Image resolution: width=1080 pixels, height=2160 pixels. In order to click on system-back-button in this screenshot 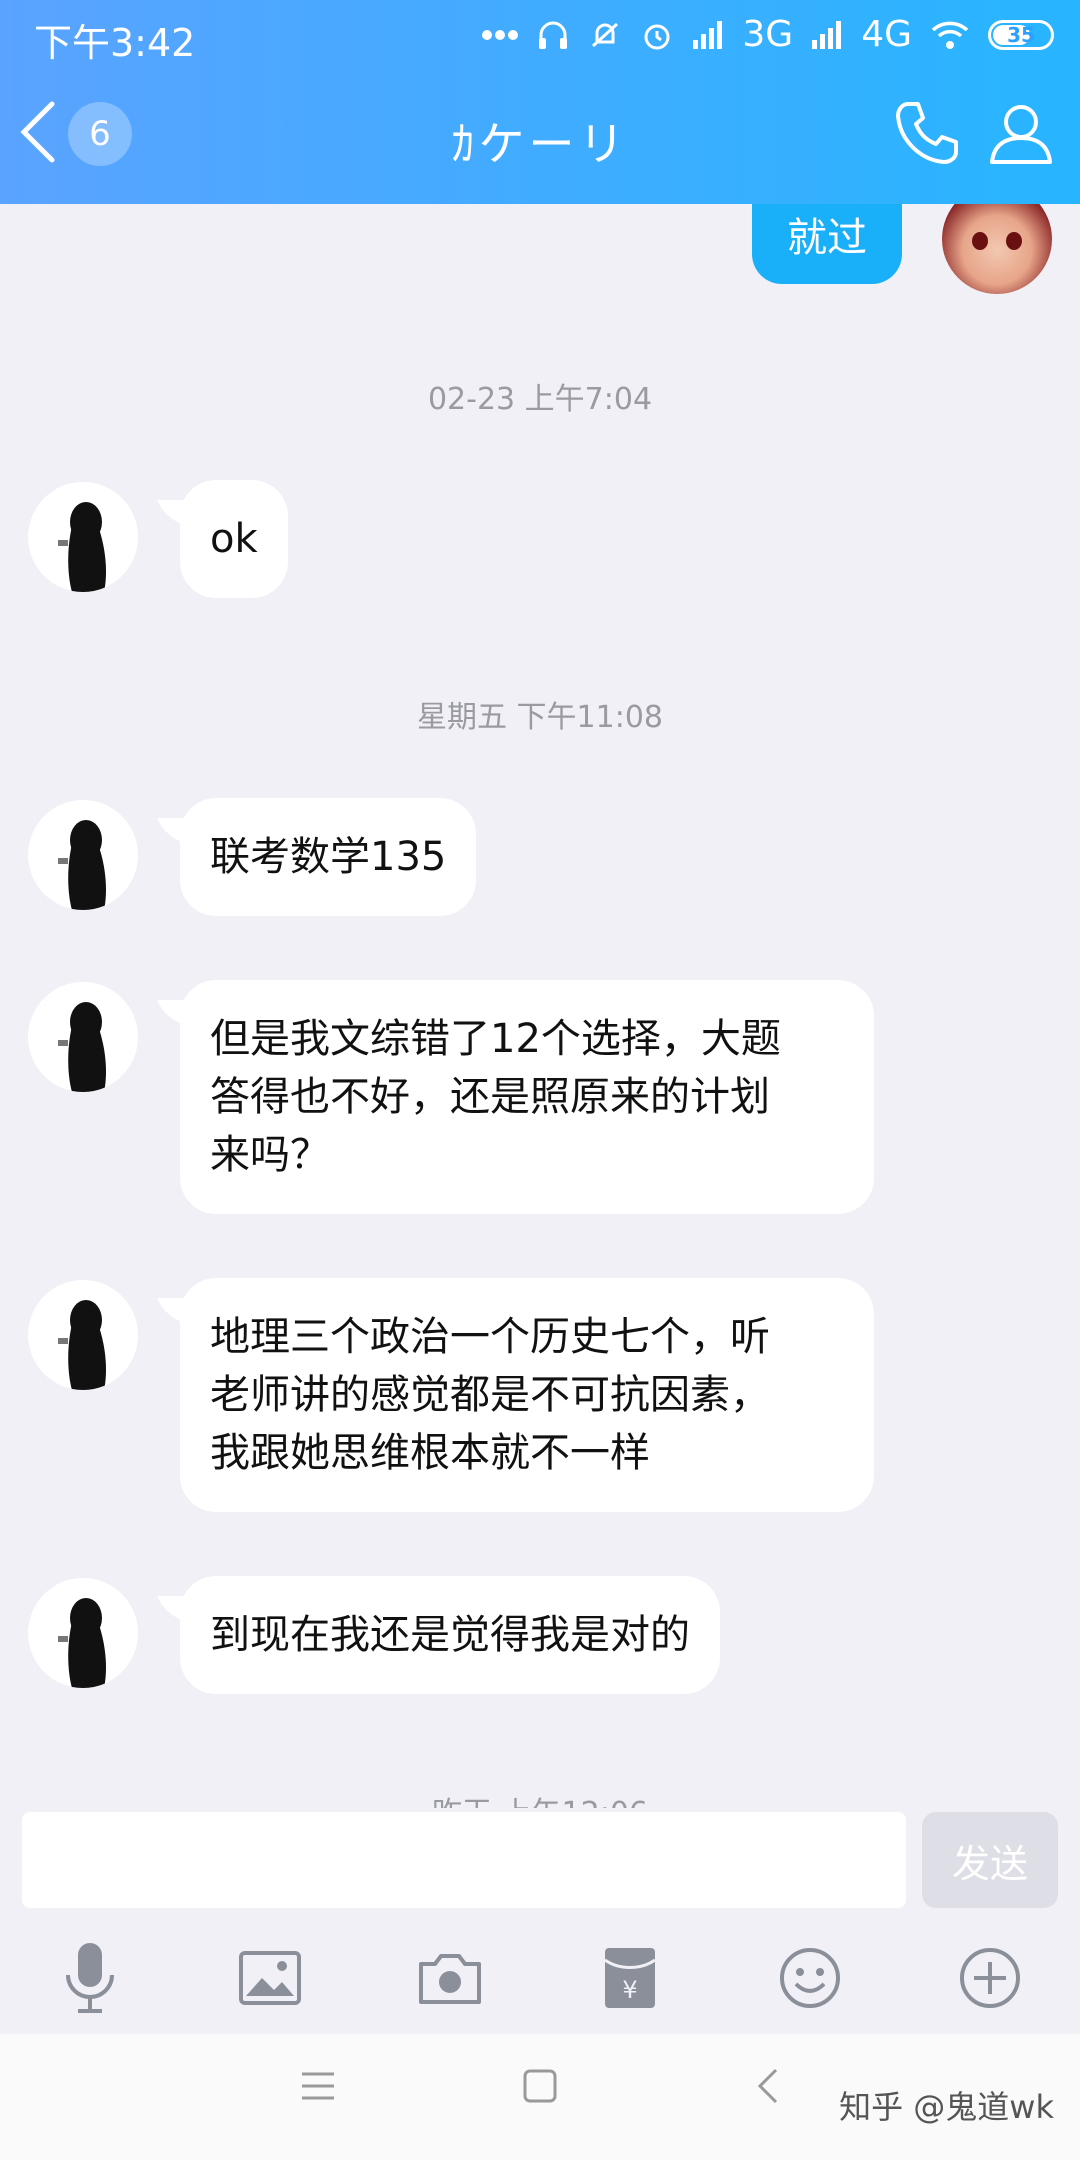, I will do `click(768, 2088)`.